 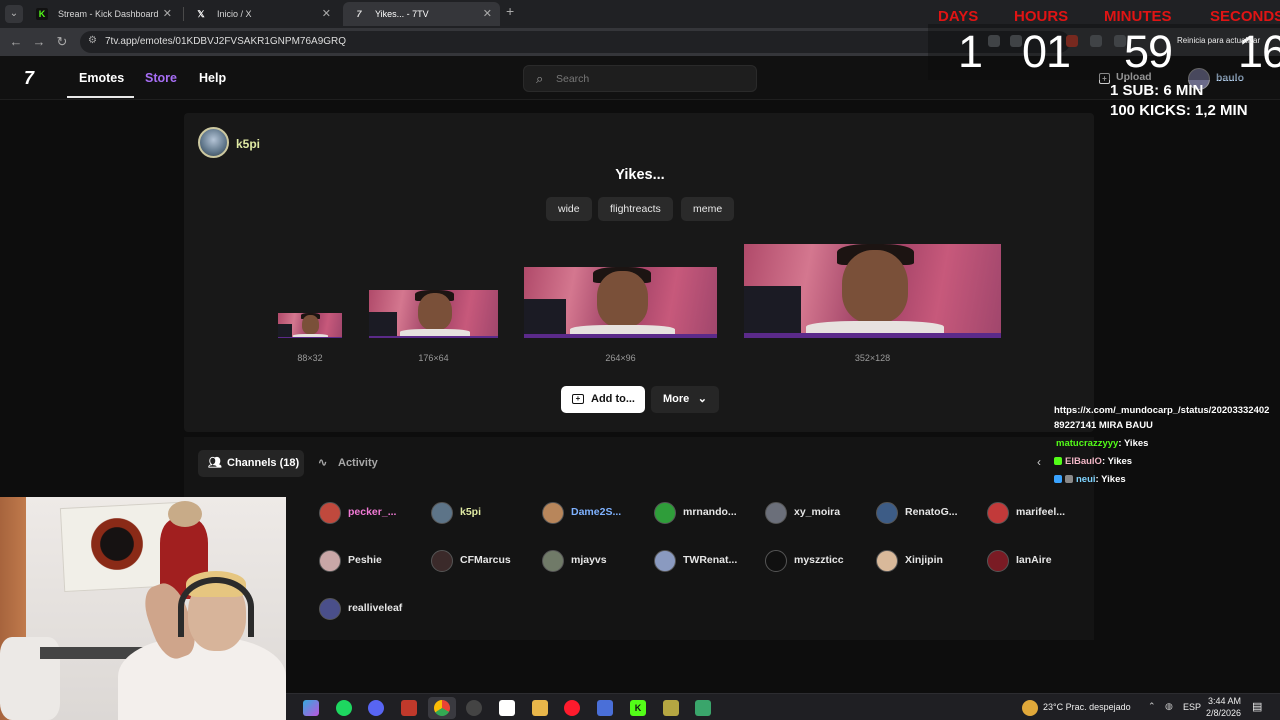 I want to click on 7tv-logo: 7, so click(x=29, y=78).